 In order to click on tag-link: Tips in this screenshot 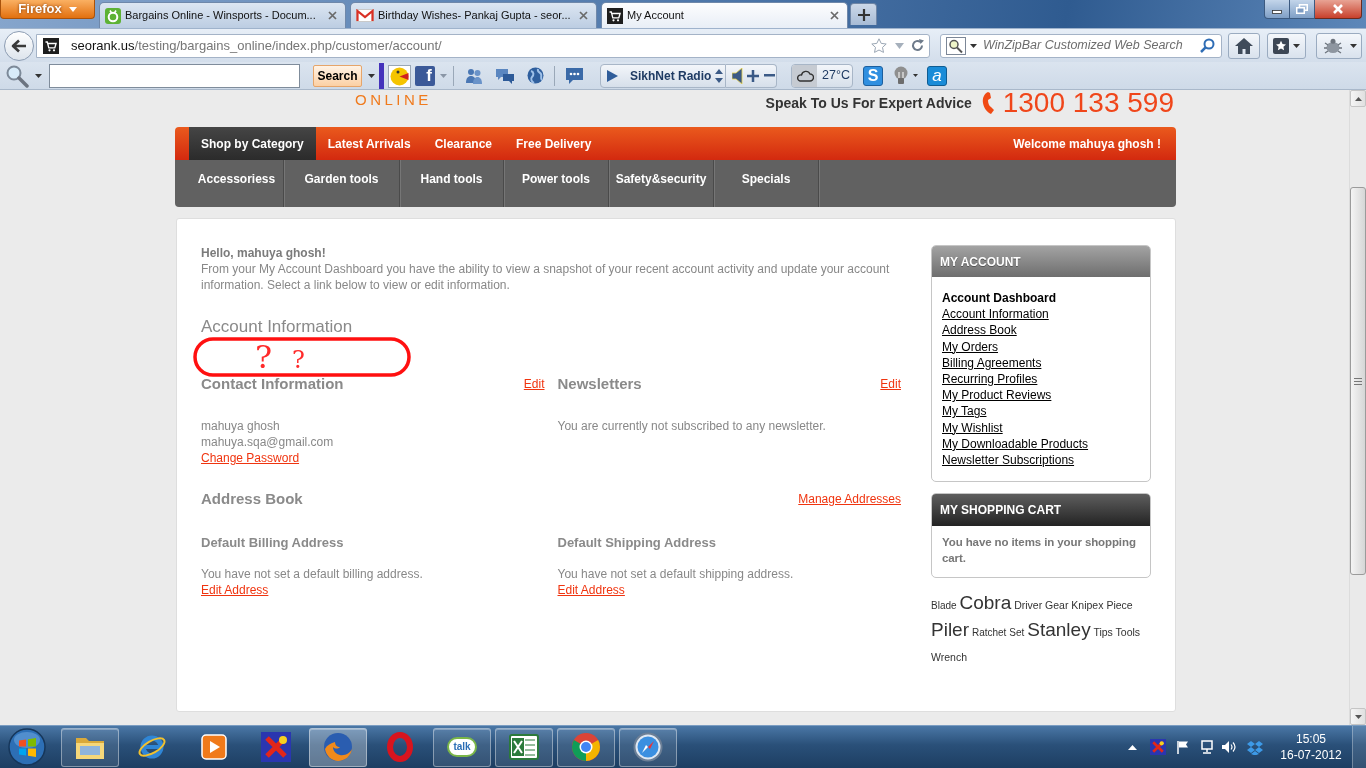, I will do `click(1103, 632)`.